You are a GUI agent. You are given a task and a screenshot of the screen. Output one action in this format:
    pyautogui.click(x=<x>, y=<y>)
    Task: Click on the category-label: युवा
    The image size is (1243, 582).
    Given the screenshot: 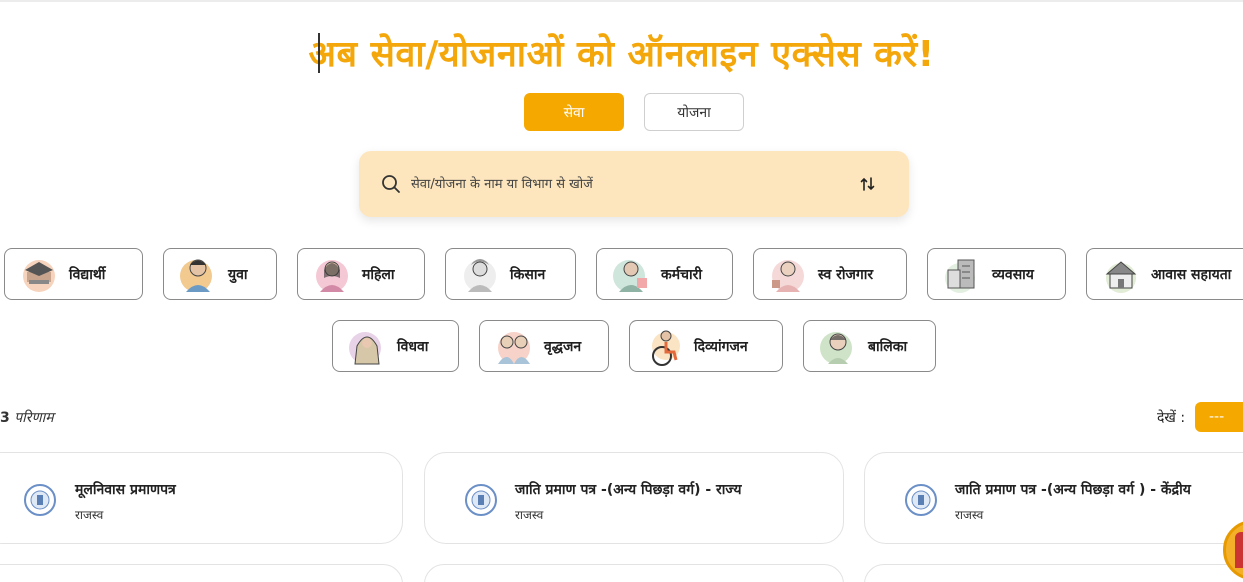 What is the action you would take?
    pyautogui.click(x=238, y=274)
    